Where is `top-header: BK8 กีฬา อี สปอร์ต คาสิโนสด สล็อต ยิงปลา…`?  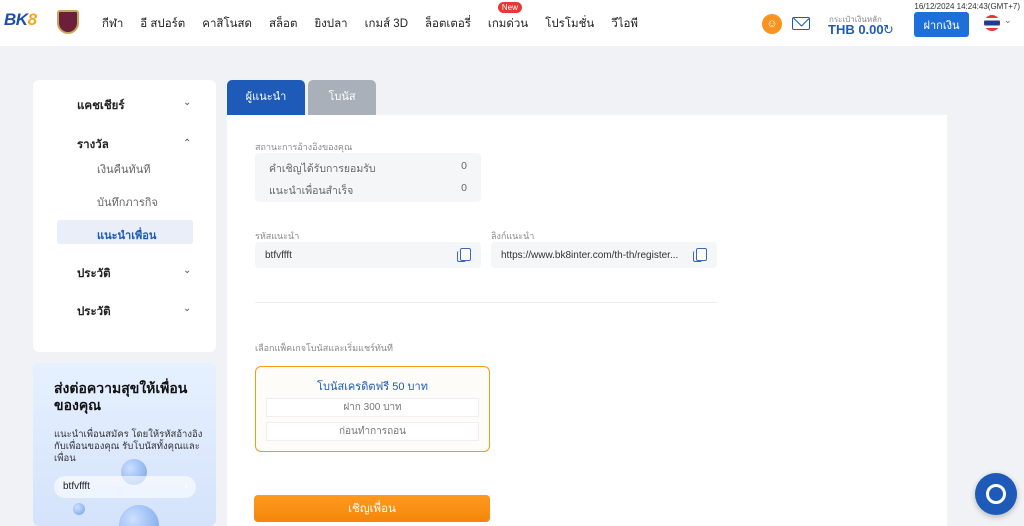 top-header: BK8 กีฬา อี สปอร์ต คาสิโนสด สล็อต ยิงปลา… is located at coordinates (512, 23).